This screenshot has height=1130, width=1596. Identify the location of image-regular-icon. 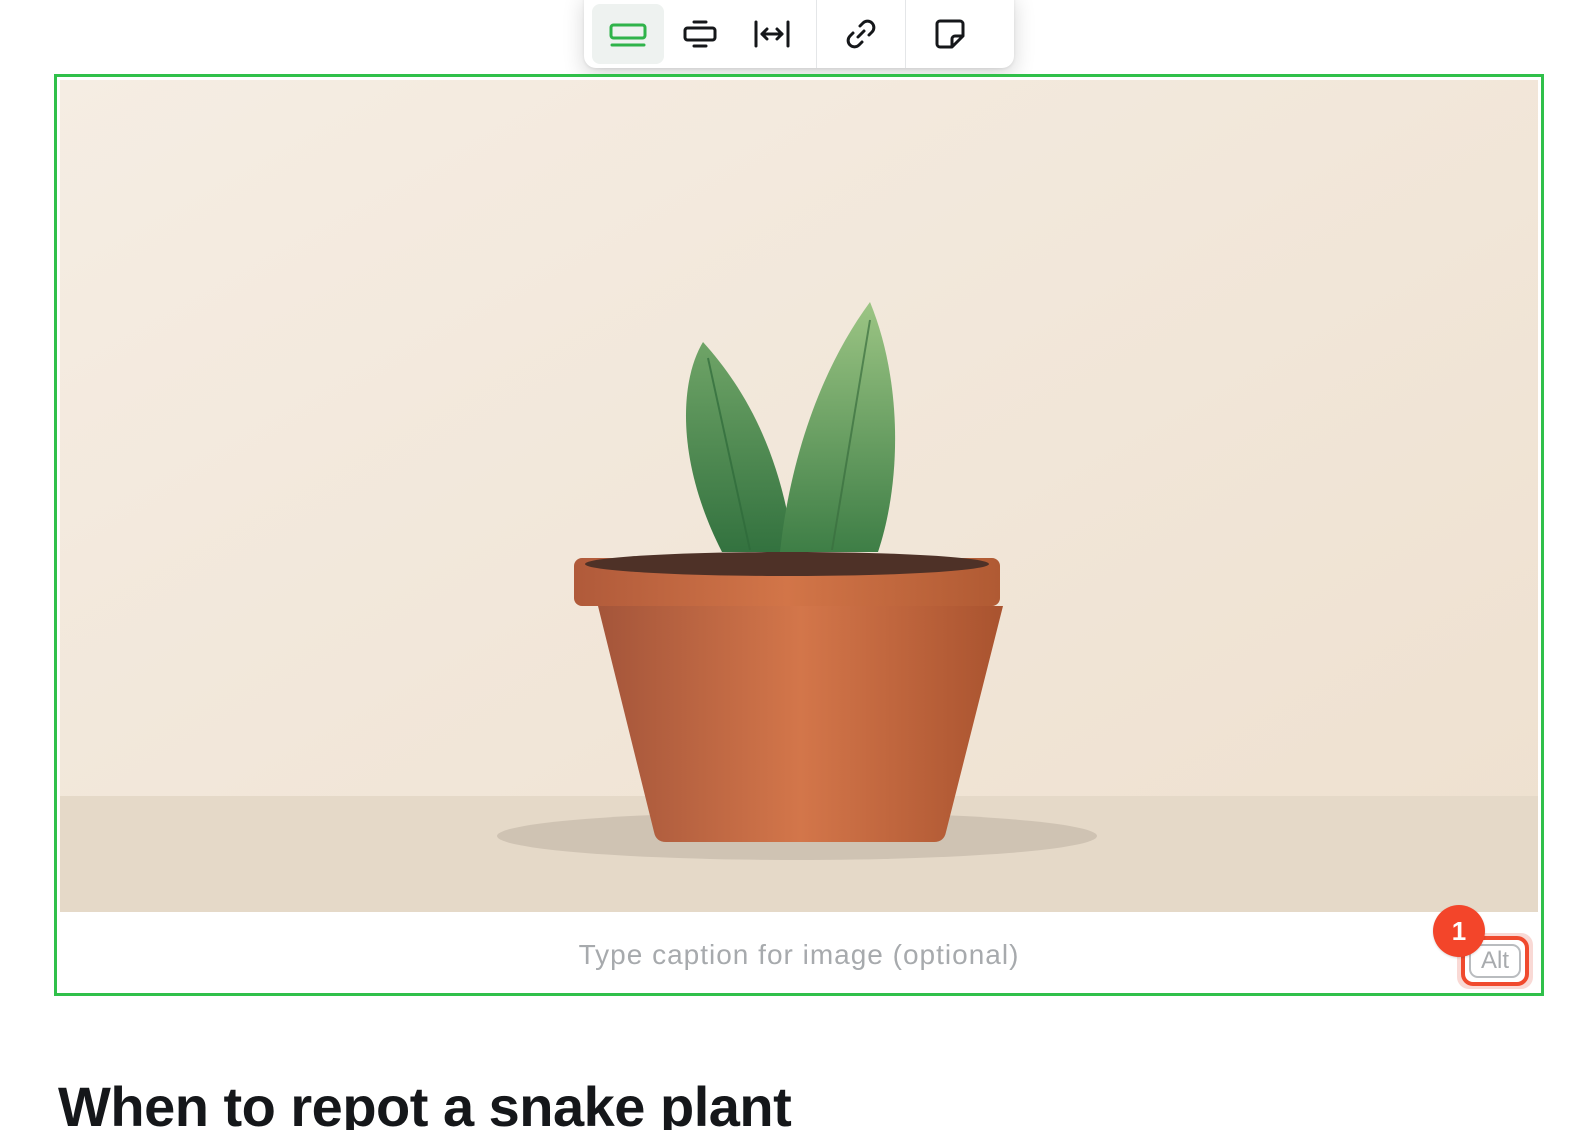
(700, 34).